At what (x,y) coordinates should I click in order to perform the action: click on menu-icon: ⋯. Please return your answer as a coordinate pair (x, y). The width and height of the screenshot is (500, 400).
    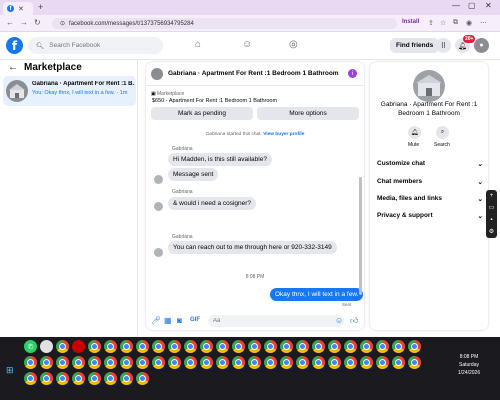
    Looking at the image, I should click on (483, 23).